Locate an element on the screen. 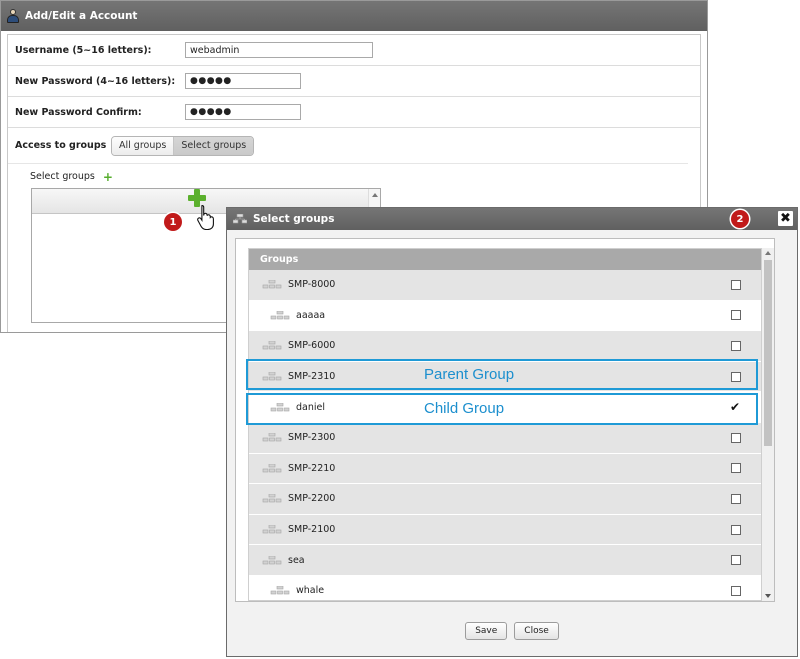 This screenshot has width=800, height=659. group-name: SMP-6000 is located at coordinates (312, 346).